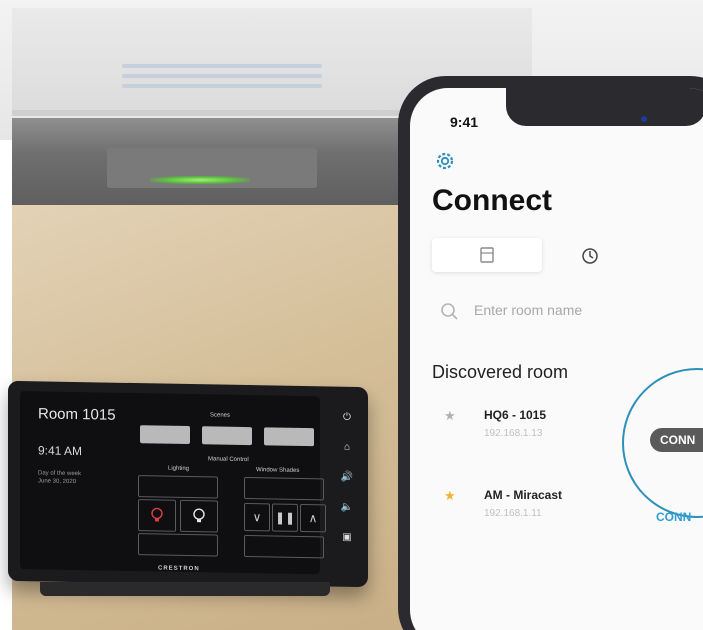  Describe the element at coordinates (644, 119) in the screenshot. I see `camera-dot` at that location.